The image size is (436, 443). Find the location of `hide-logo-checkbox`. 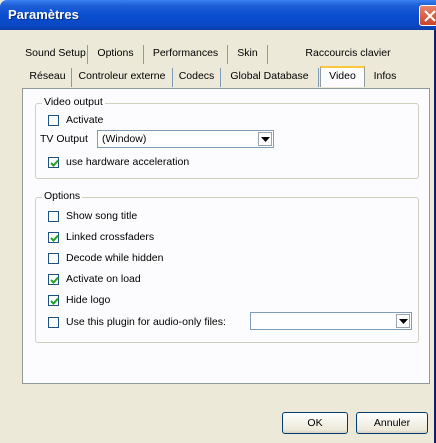

hide-logo-checkbox is located at coordinates (53, 300).